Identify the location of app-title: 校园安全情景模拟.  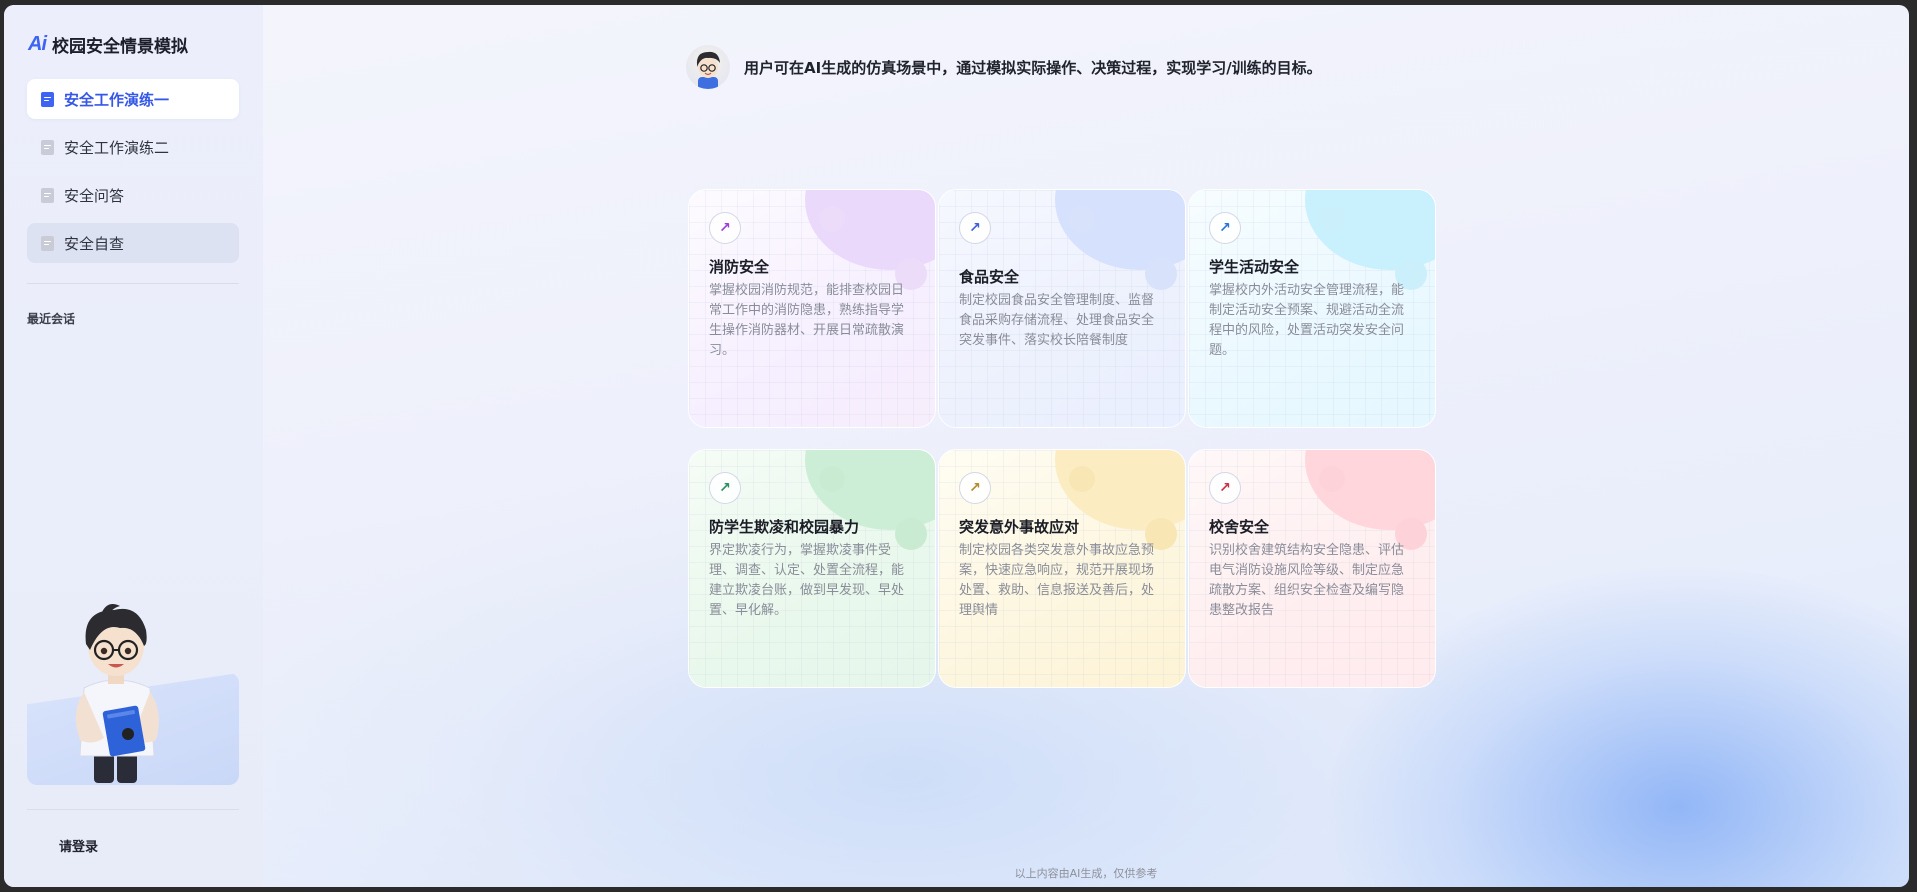
(120, 47).